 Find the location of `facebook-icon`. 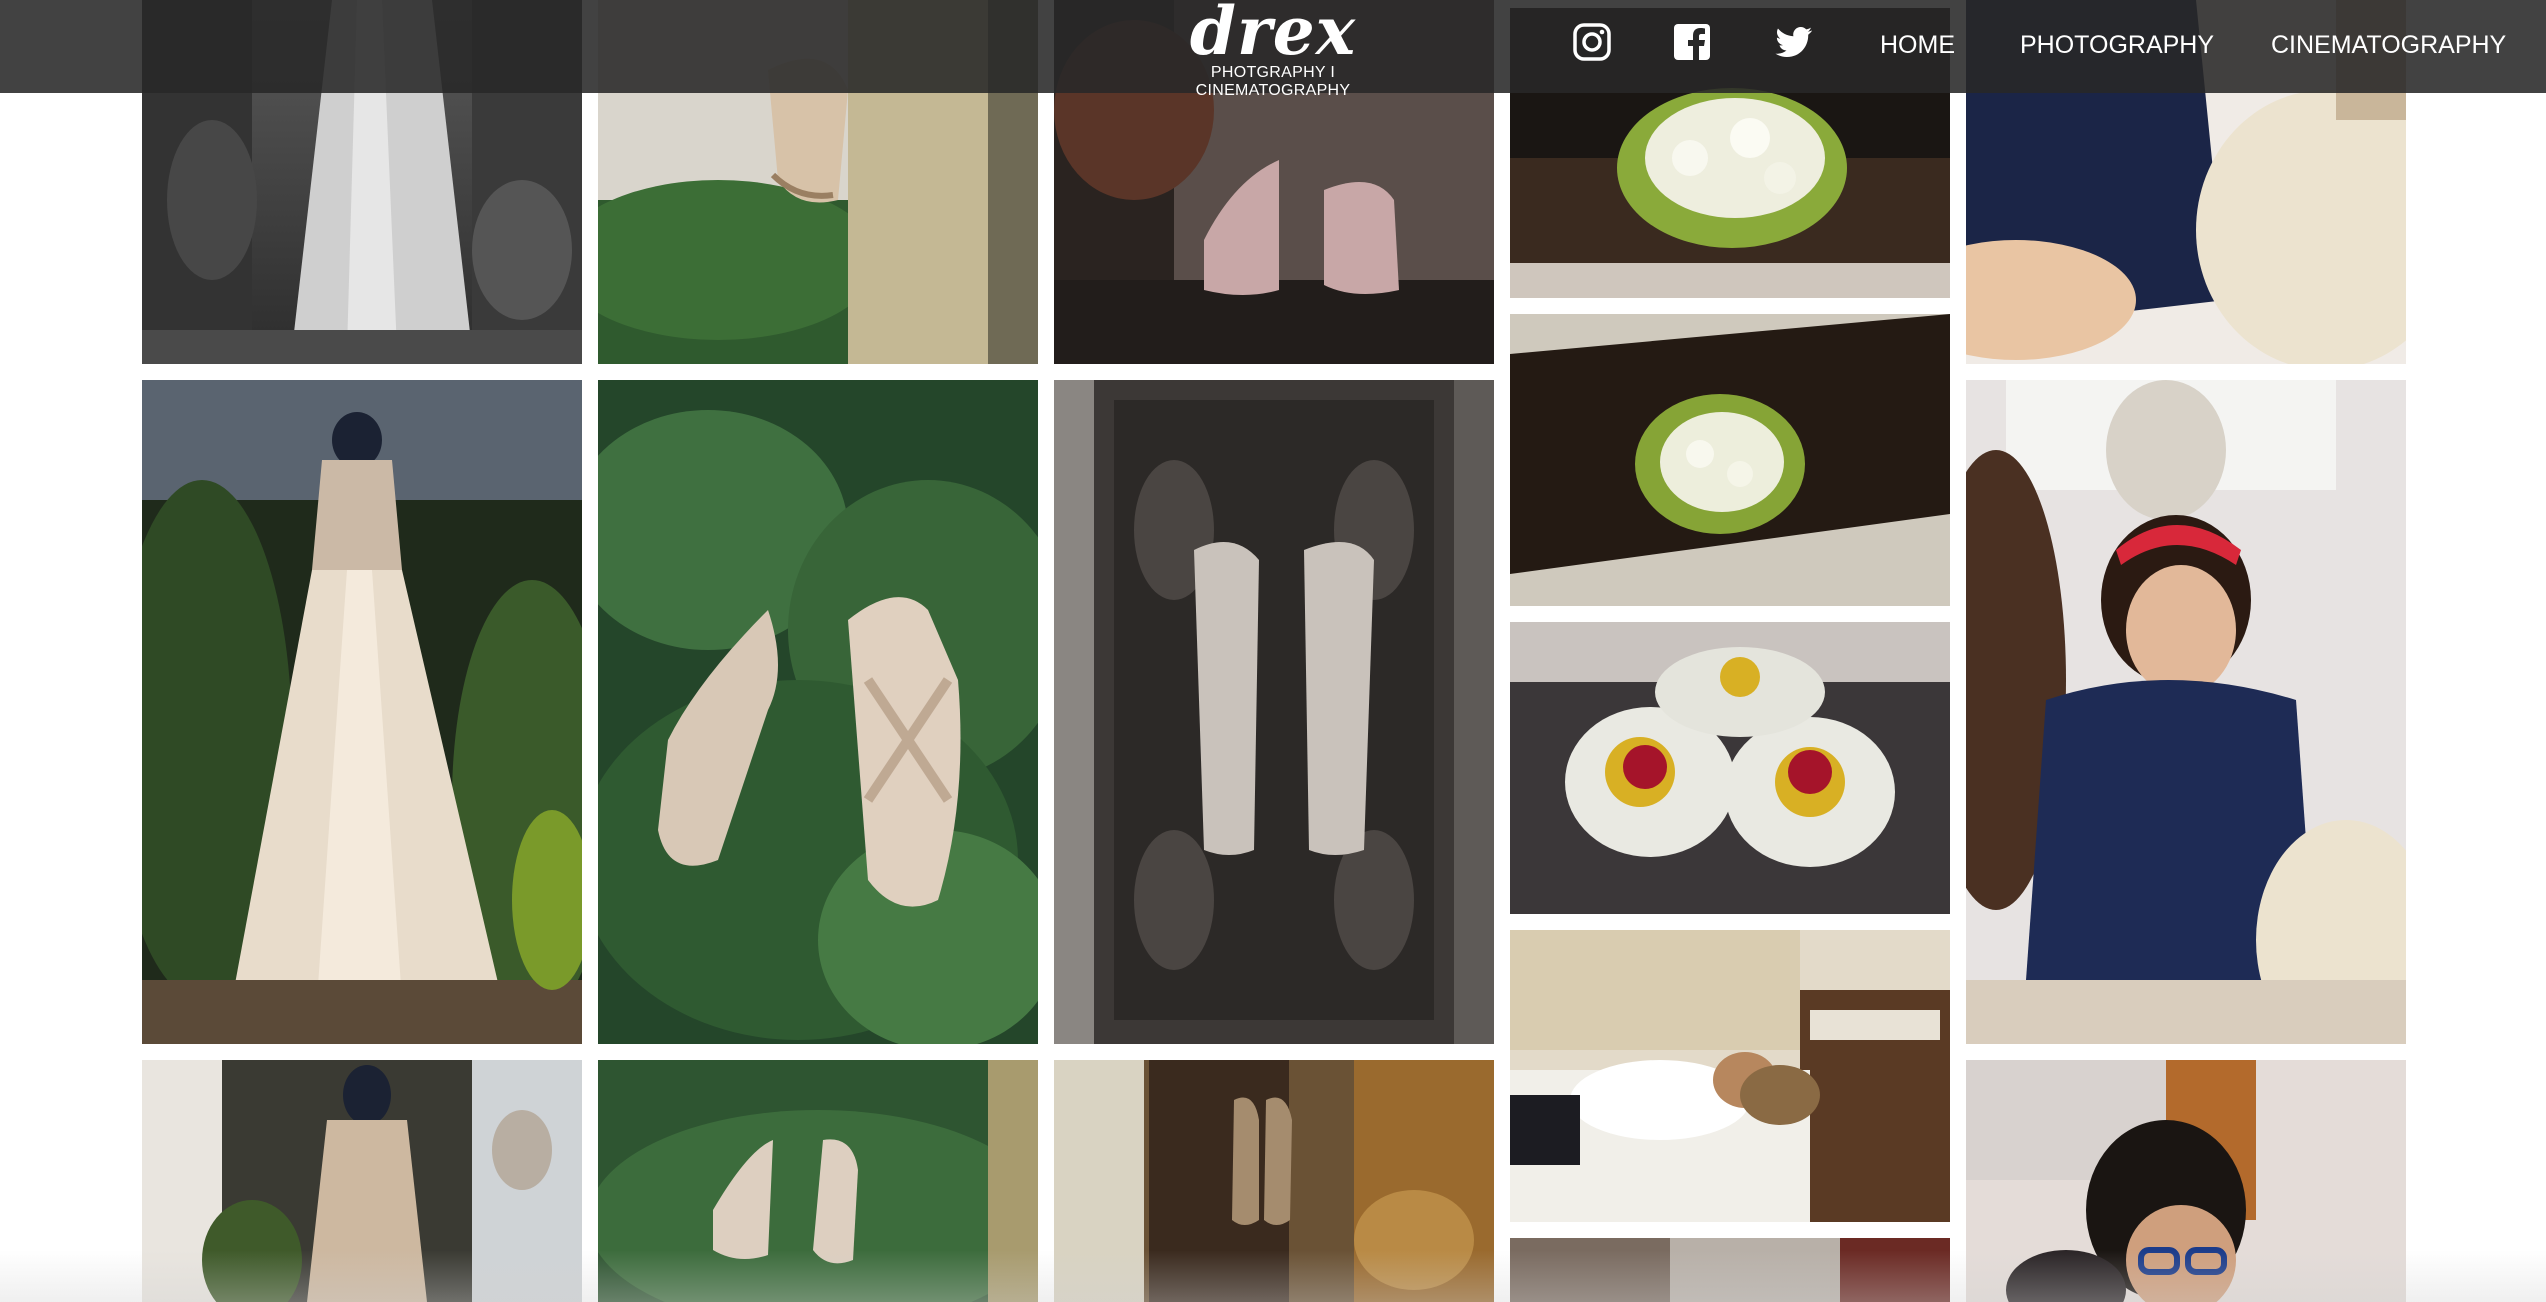

facebook-icon is located at coordinates (1692, 42).